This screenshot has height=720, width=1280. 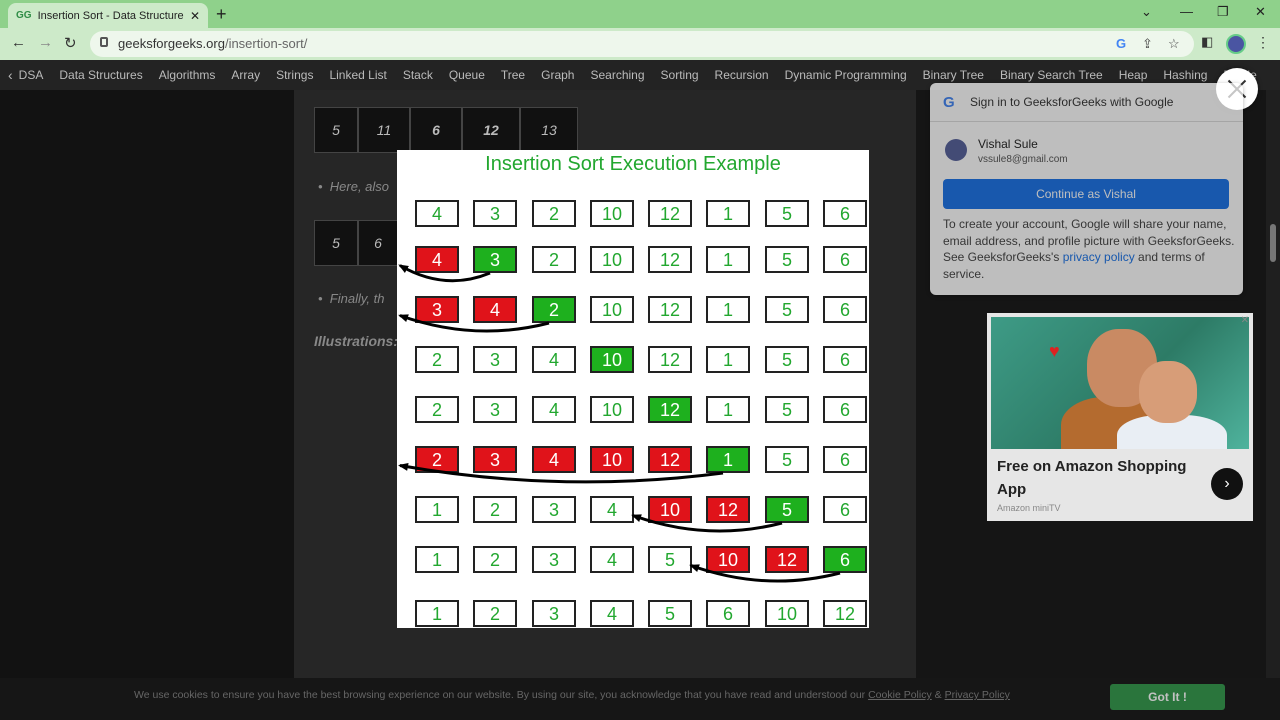 I want to click on nav-item-binary-search-tree: Binary Search Tree, so click(x=1051, y=75).